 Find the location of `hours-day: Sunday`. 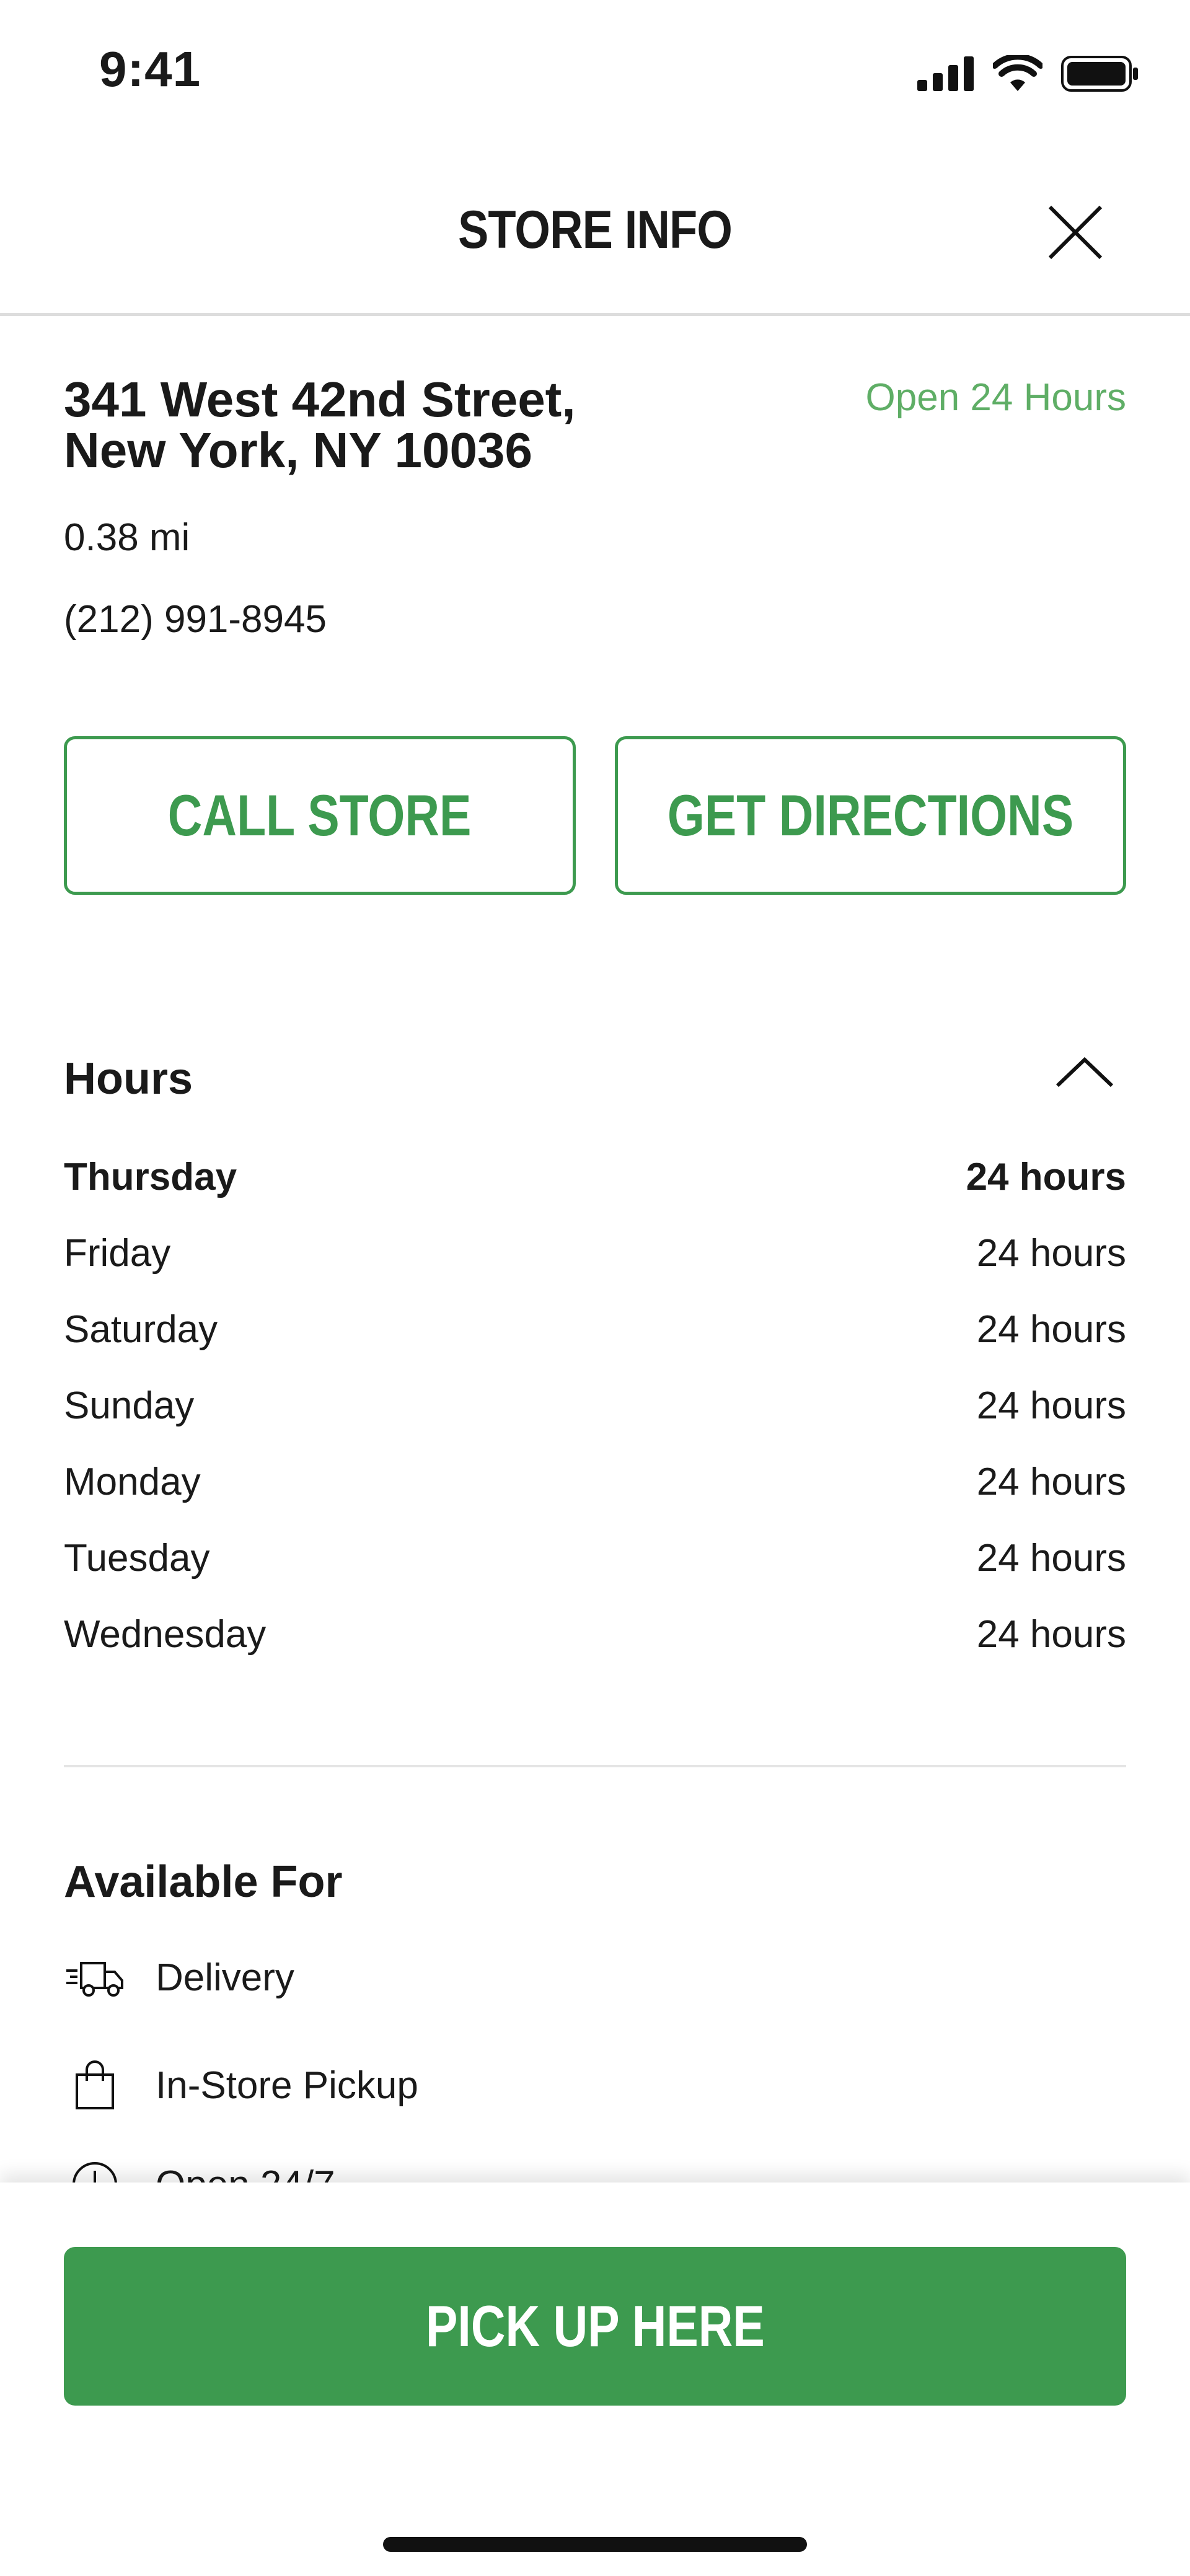

hours-day: Sunday is located at coordinates (129, 1406).